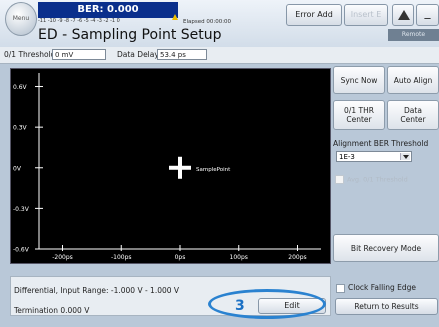  Describe the element at coordinates (386, 306) in the screenshot. I see `return-to-results-button: Return to Results` at that location.